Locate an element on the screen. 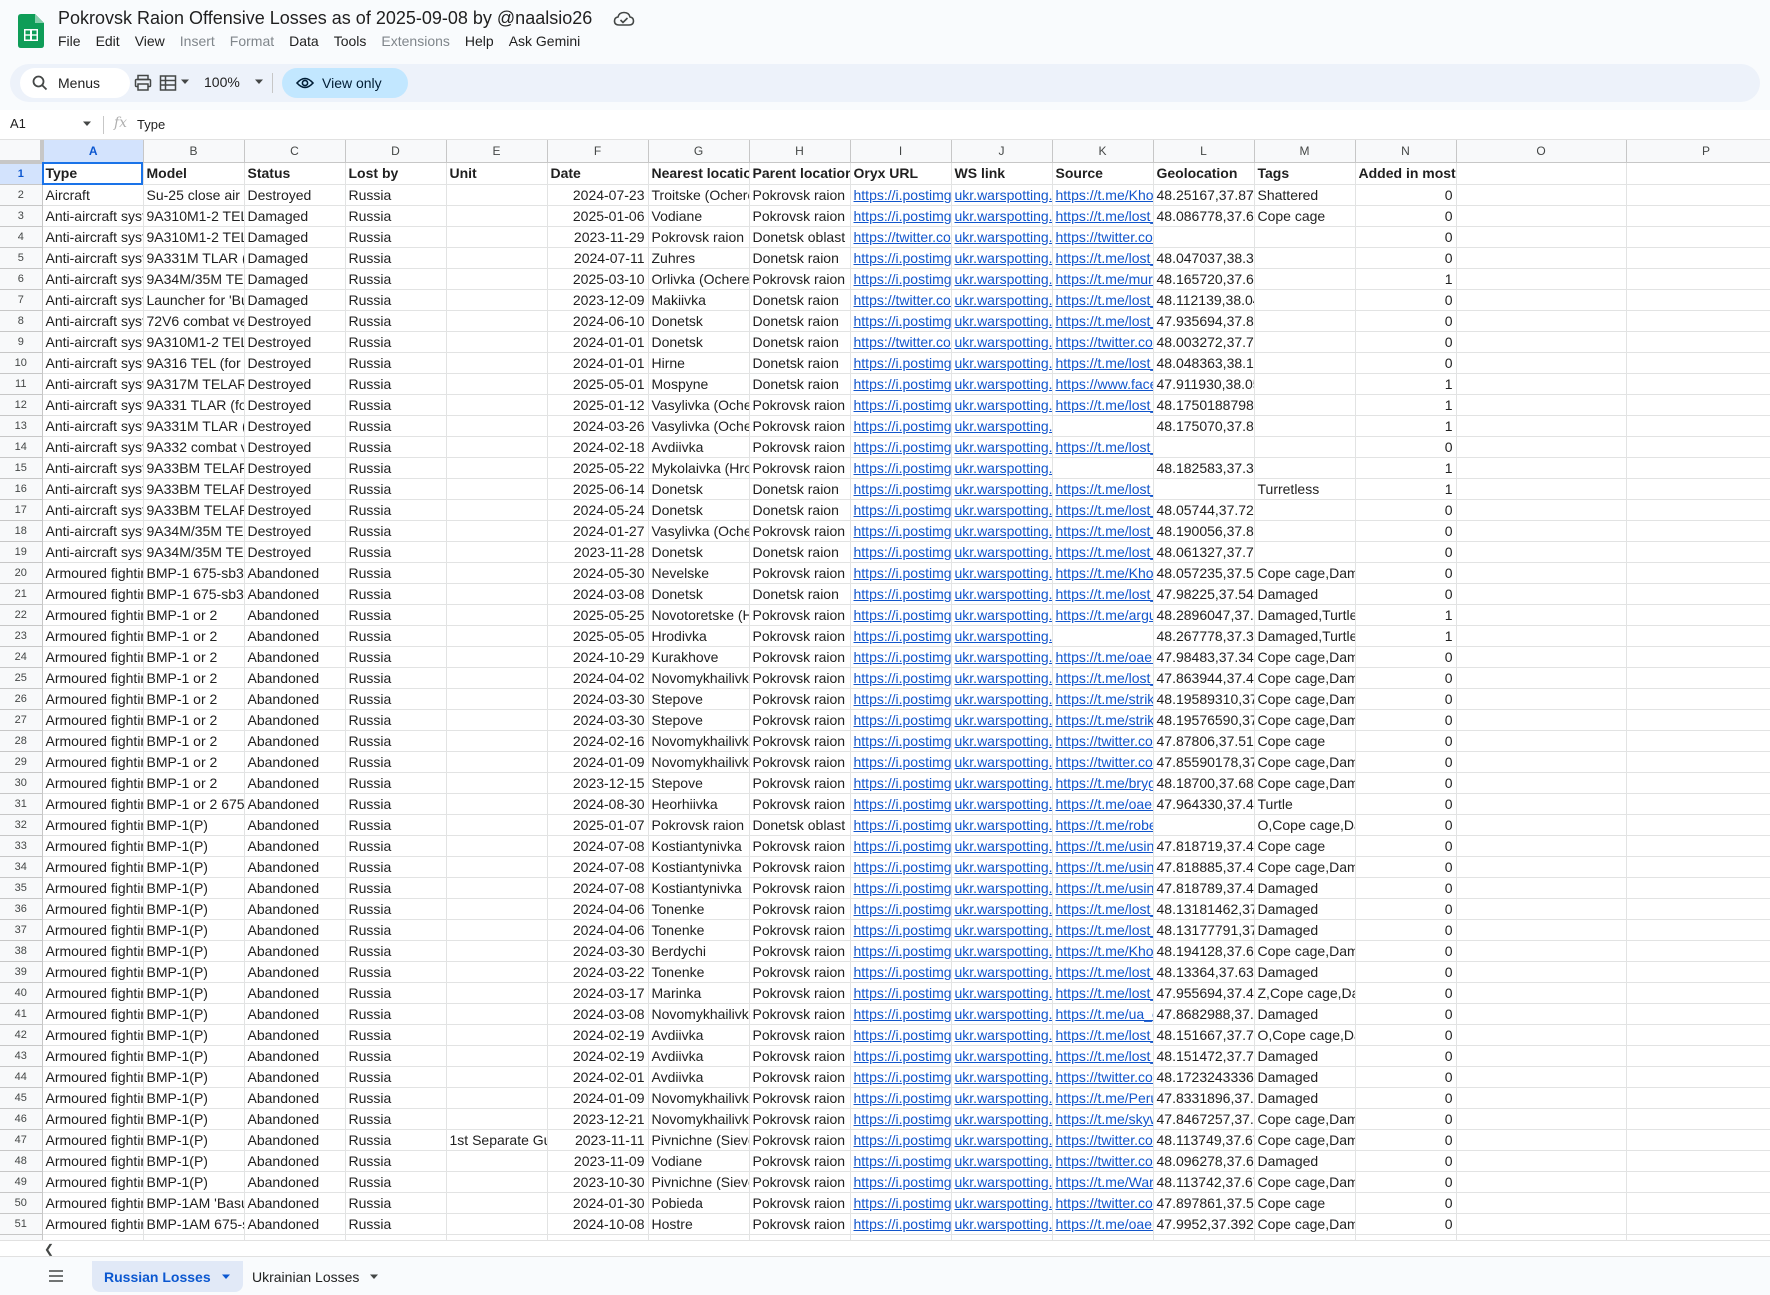  cell: Marinka is located at coordinates (699, 993).